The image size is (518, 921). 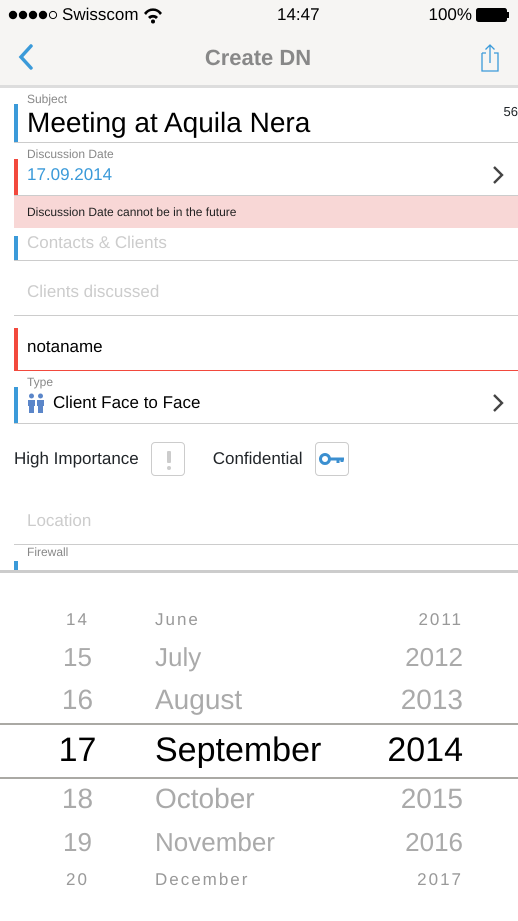 I want to click on key-toggle, so click(x=331, y=459).